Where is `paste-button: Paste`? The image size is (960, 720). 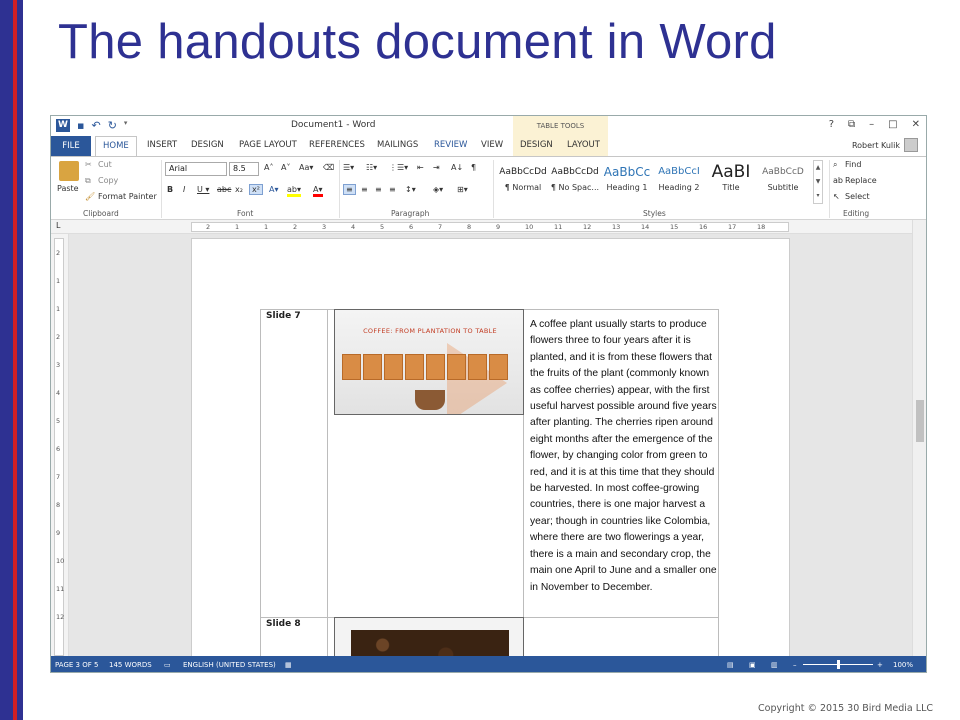
paste-button: Paste is located at coordinates (68, 188).